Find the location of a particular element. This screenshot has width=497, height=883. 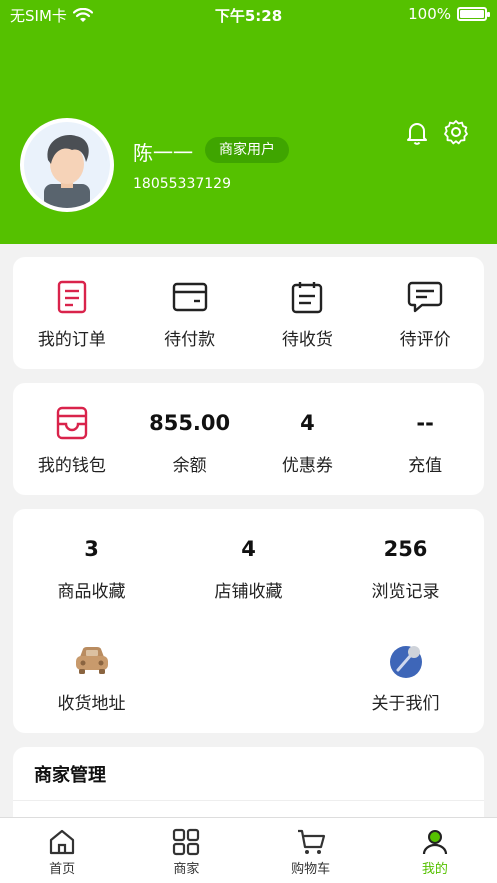

order-entry-label: 待收货 is located at coordinates (307, 340).